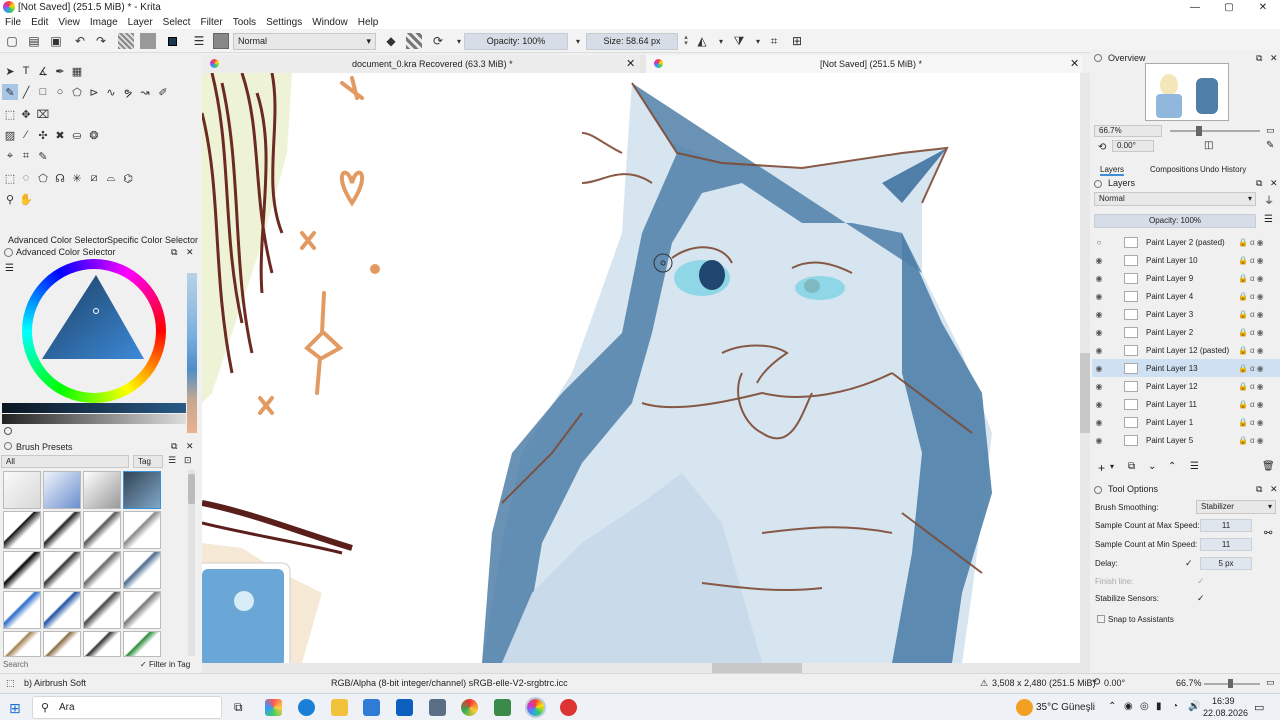 This screenshot has width=1280, height=720. I want to click on weather-text: 35°C Güneşli, so click(1065, 707).